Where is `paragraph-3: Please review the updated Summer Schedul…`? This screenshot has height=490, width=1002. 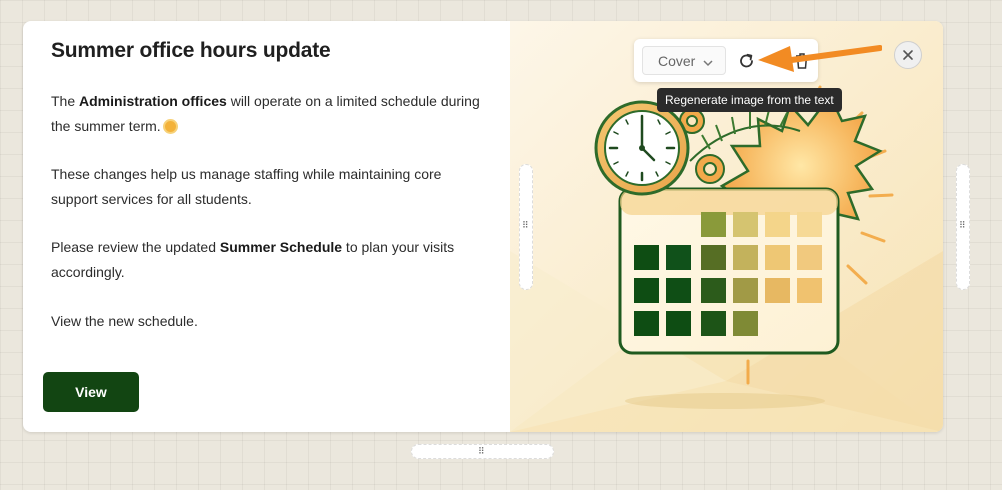
paragraph-3: Please review the updated Summer Schedul… is located at coordinates (271, 260).